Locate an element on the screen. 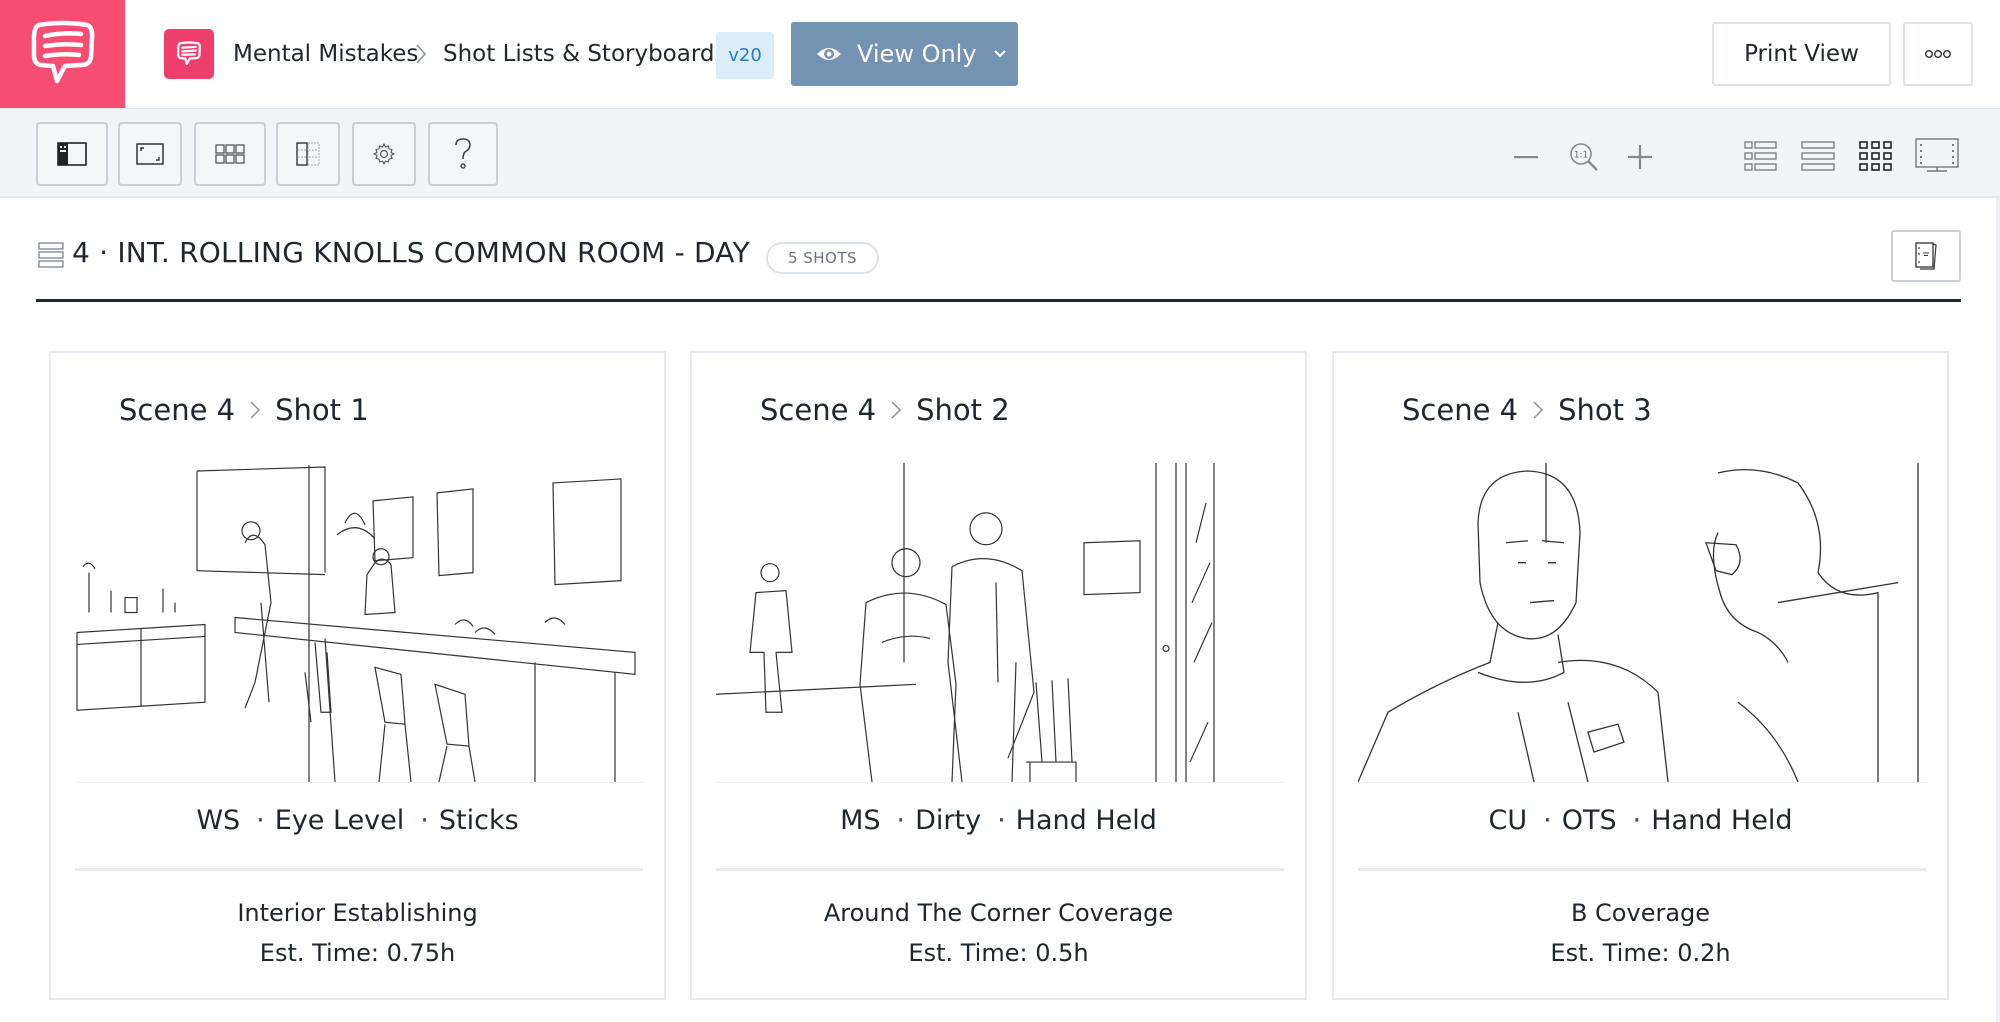 Image resolution: width=2000 pixels, height=1022 pixels. view-mode-rows is located at coordinates (1818, 156).